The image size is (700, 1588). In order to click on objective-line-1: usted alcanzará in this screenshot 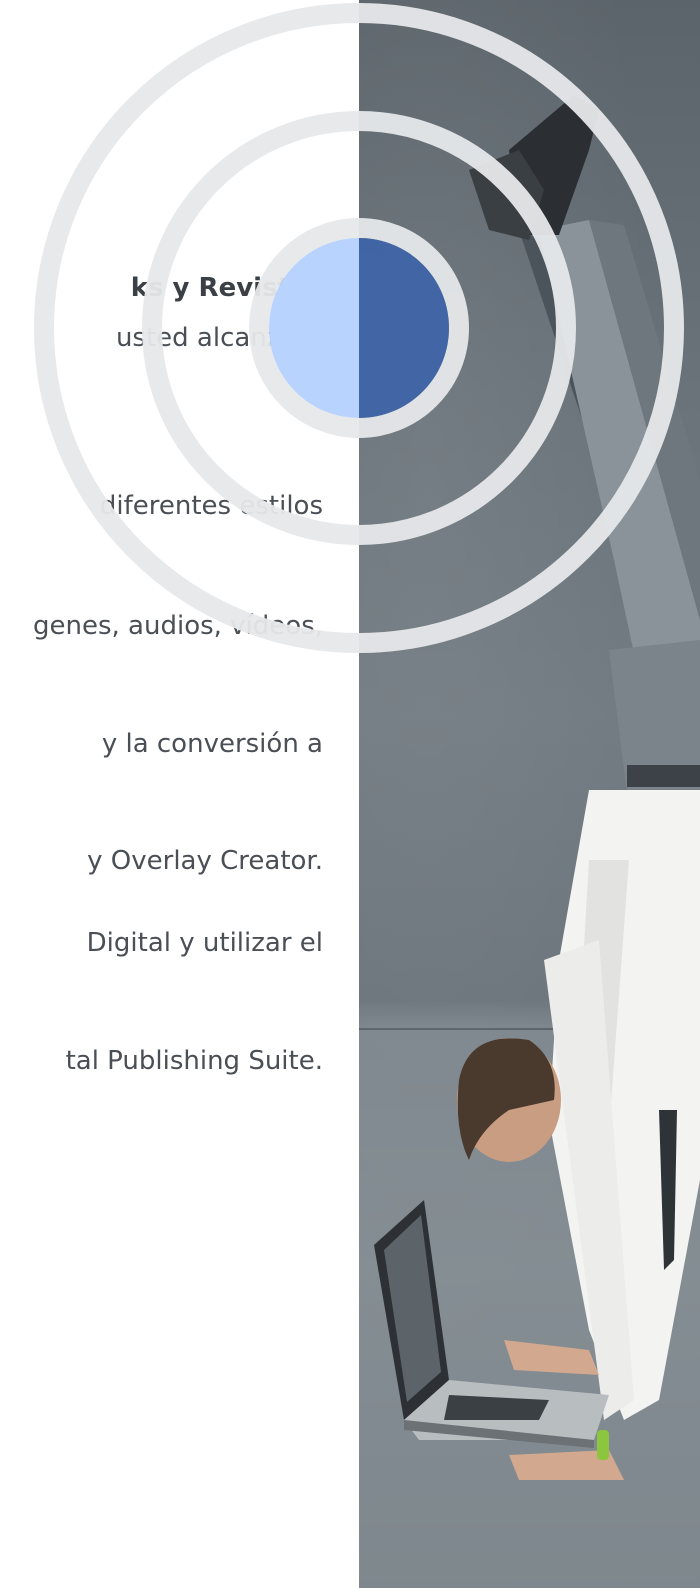, I will do `click(219, 338)`.